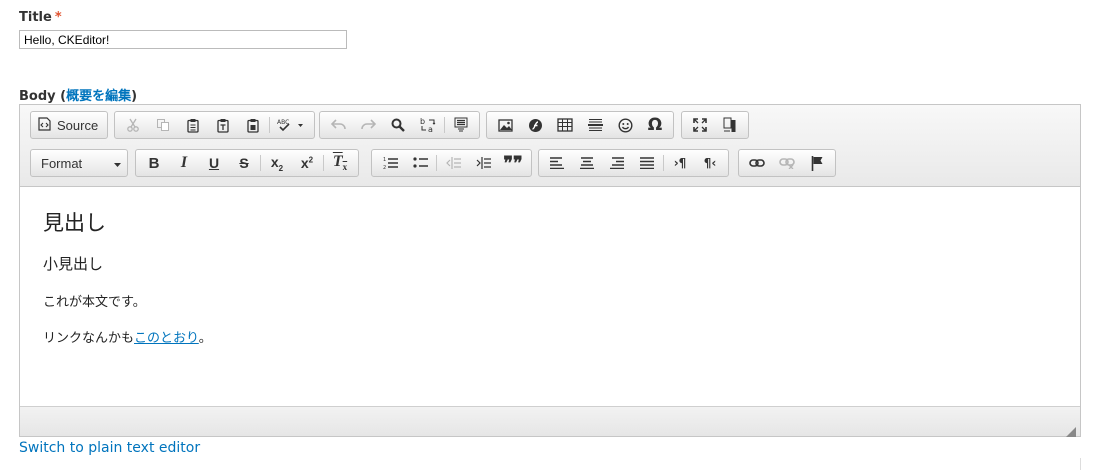 The image size is (1100, 470). I want to click on align-right-icon, so click(617, 163).